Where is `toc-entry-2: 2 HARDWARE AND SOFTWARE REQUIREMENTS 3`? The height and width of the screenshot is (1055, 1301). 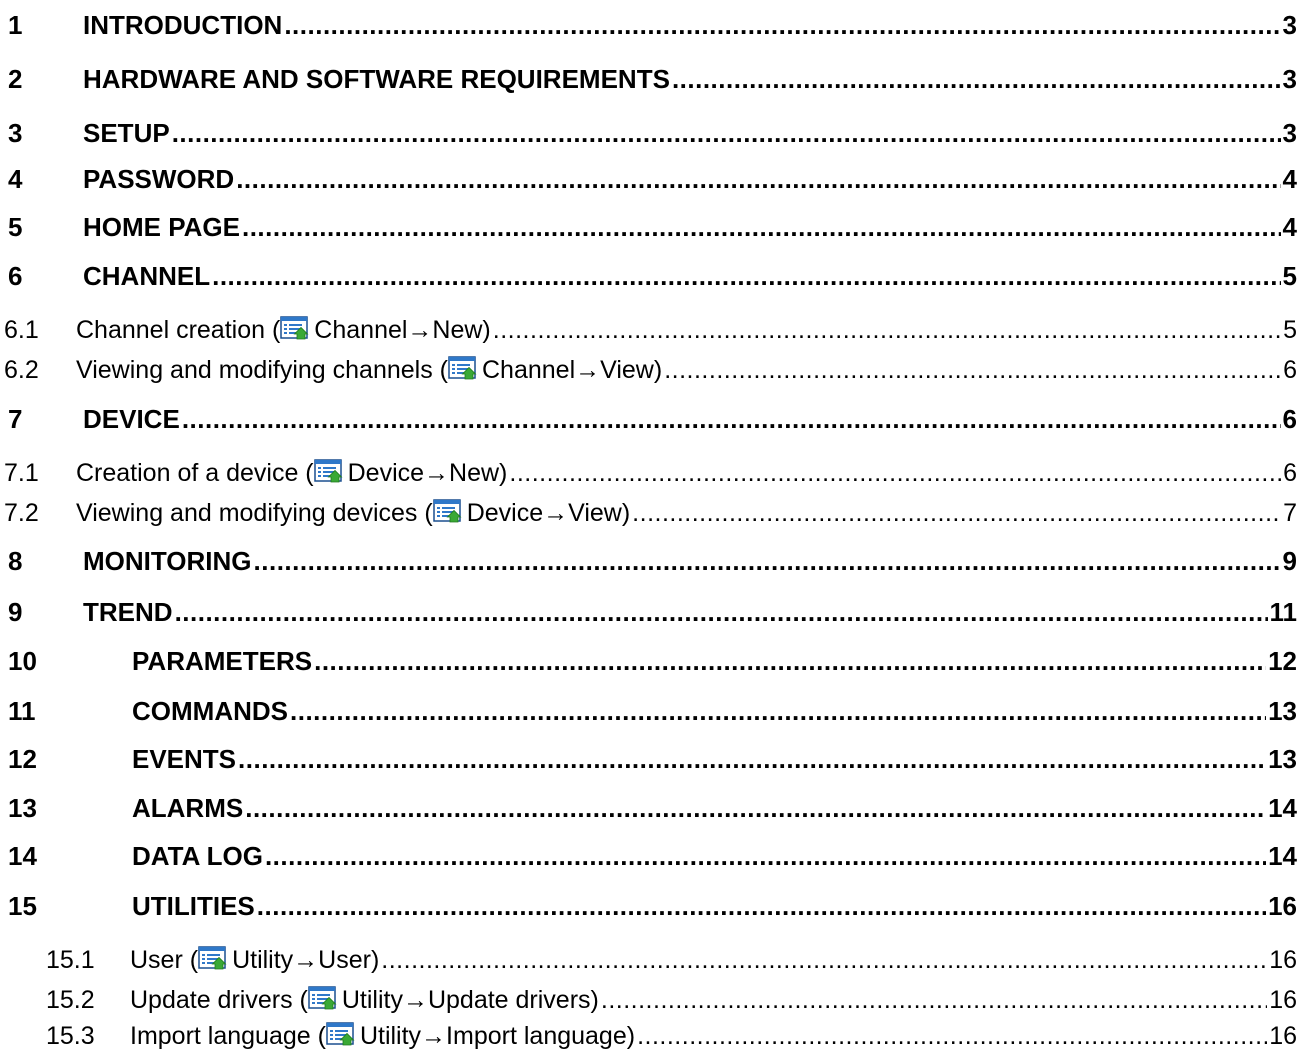
toc-entry-2: 2 HARDWARE AND SOFTWARE REQUIREMENTS 3 is located at coordinates (650, 79).